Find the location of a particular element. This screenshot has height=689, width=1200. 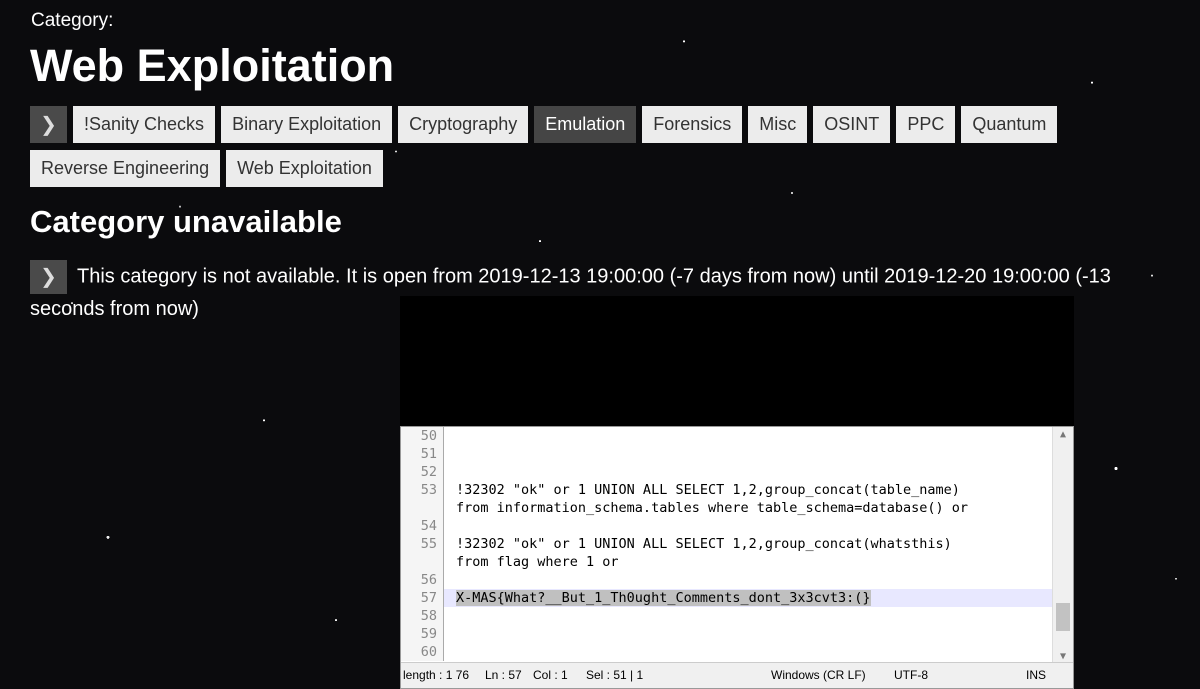

line-number: 59 is located at coordinates (422, 634).